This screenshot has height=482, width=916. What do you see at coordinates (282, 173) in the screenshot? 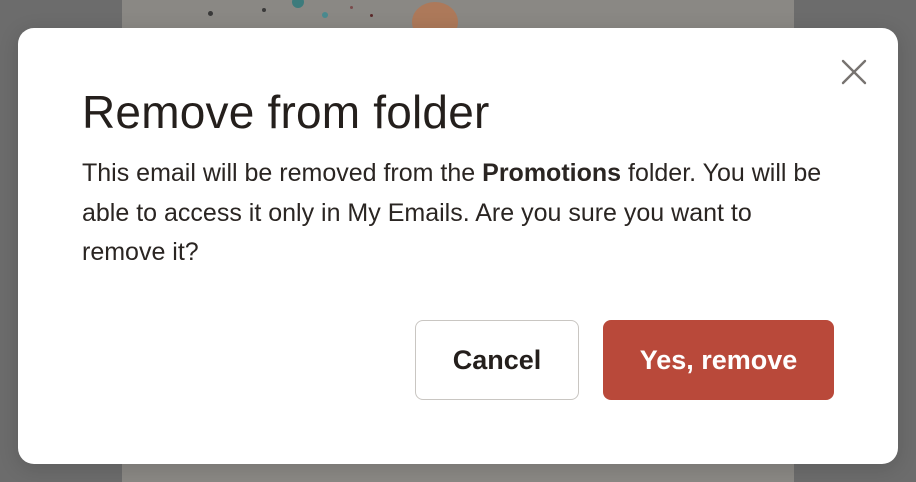
I see `message-text-start: This email will be removed from the` at bounding box center [282, 173].